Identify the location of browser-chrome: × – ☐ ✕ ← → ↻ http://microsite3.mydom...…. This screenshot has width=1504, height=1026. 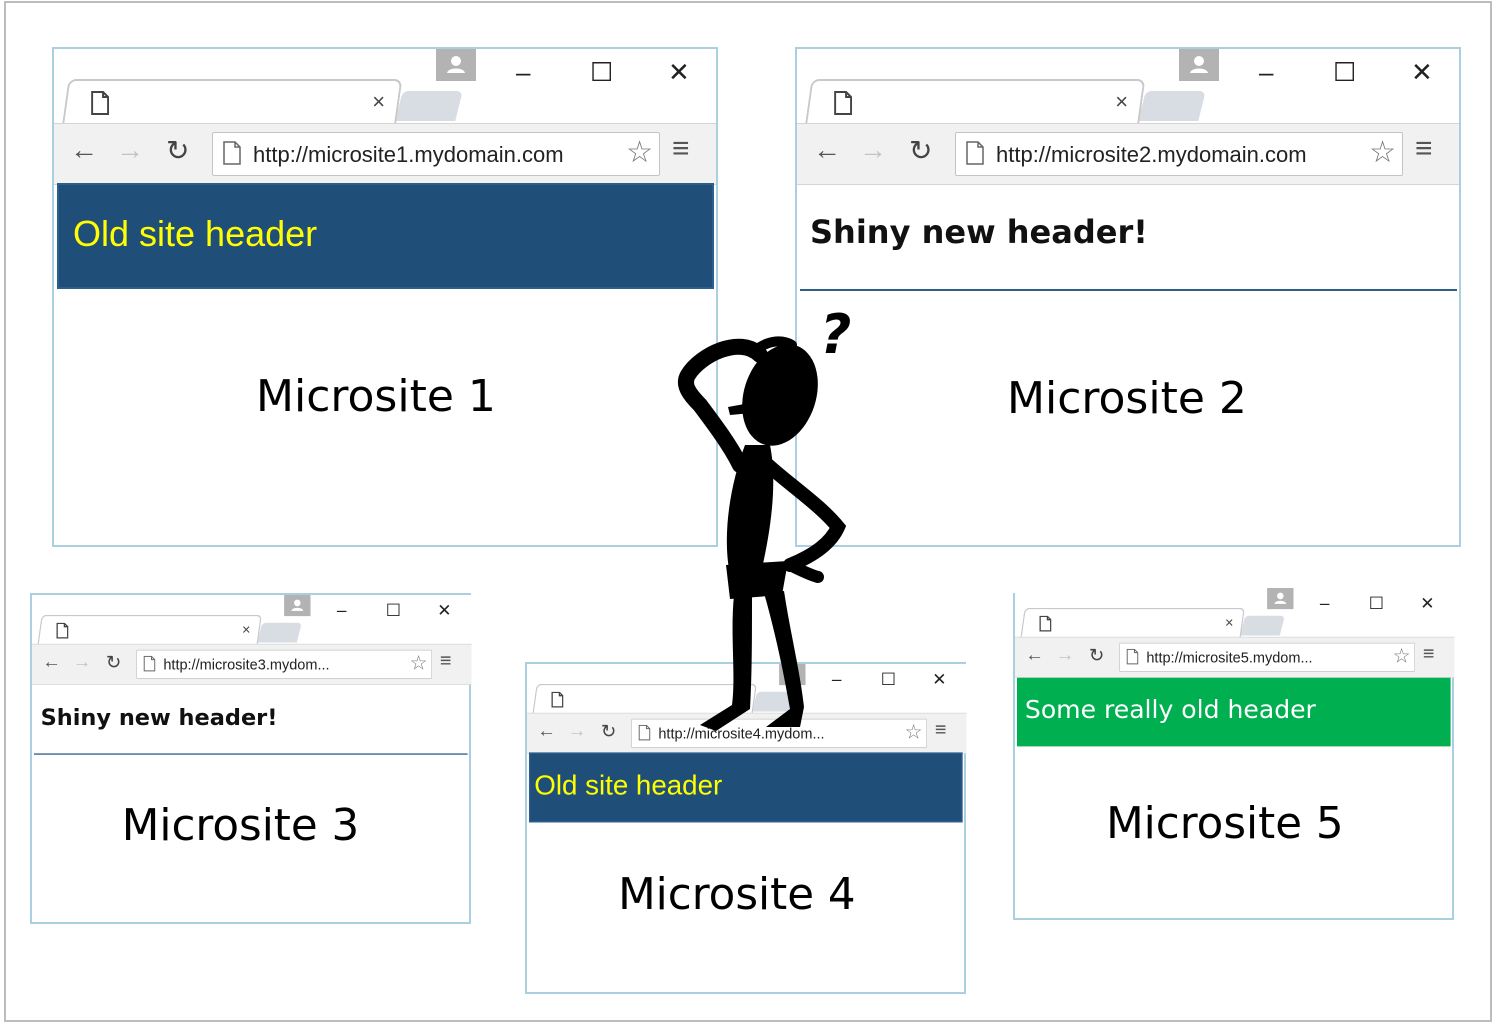
(252, 640).